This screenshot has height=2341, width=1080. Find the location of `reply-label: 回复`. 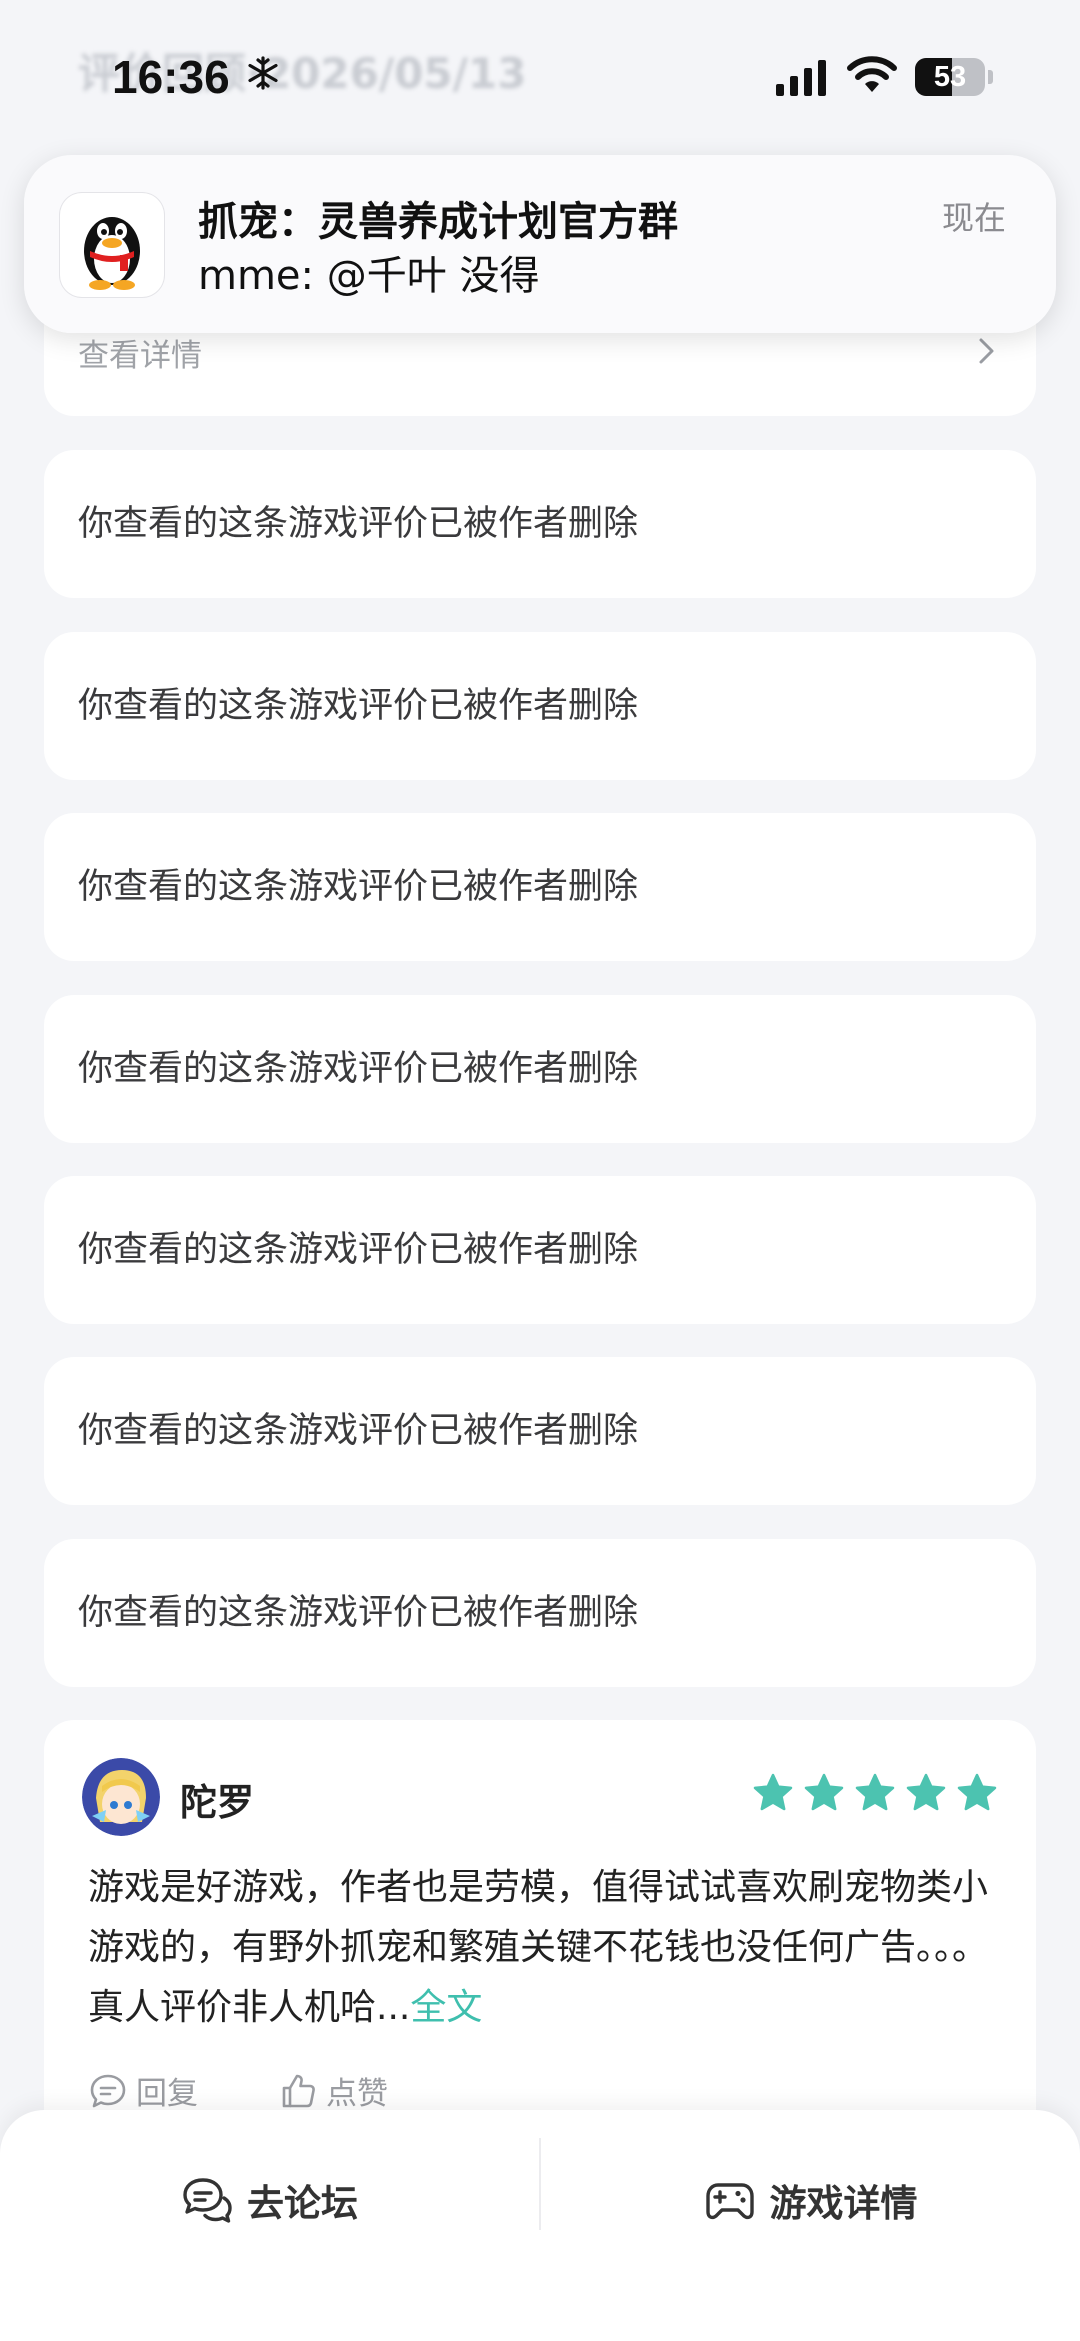

reply-label: 回复 is located at coordinates (167, 2094).